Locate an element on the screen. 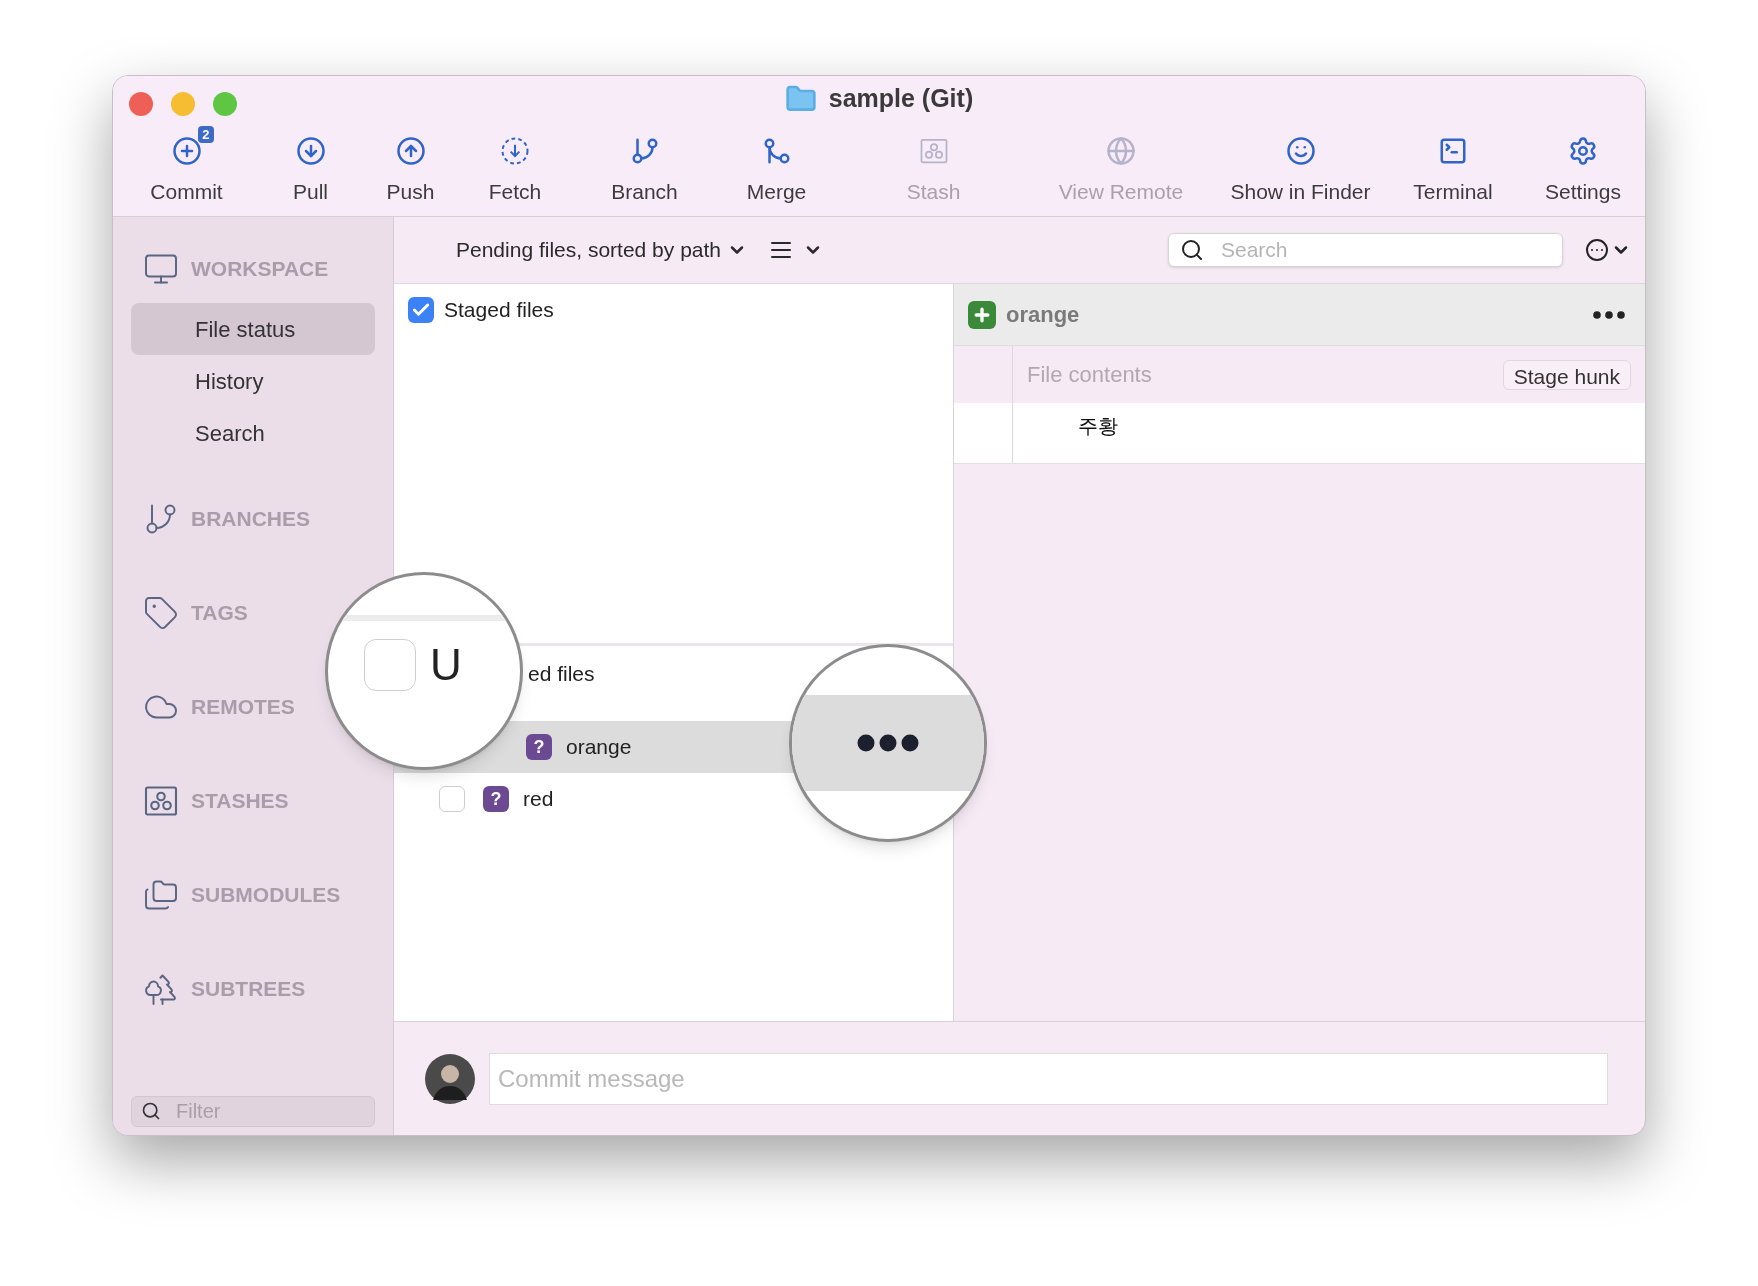 The width and height of the screenshot is (1758, 1286). dashed-arrow-down-icon is located at coordinates (515, 151).